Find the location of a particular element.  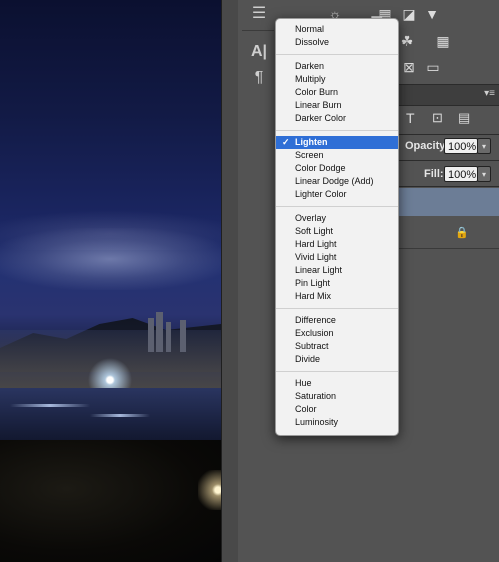

blend-mode-label: Hard Mix is located at coordinates (313, 296).